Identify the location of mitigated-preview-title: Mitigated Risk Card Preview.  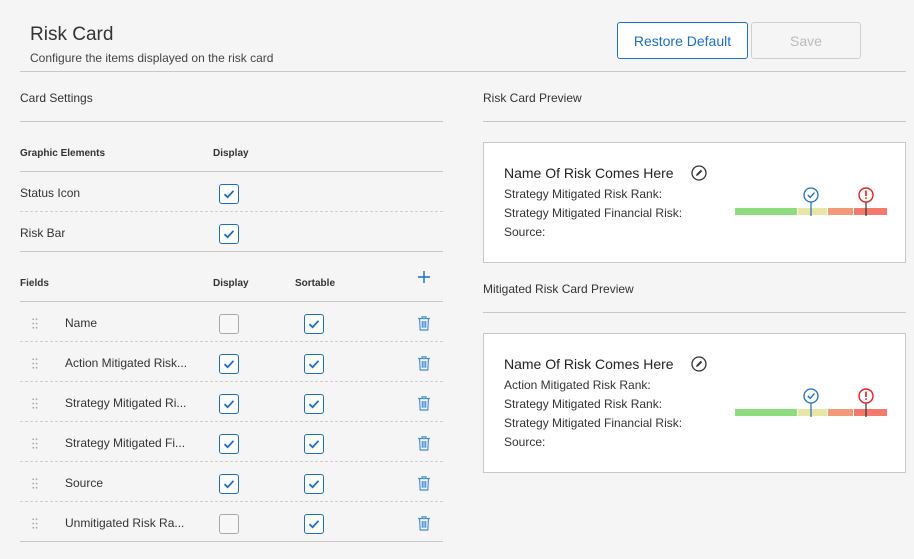
(558, 289).